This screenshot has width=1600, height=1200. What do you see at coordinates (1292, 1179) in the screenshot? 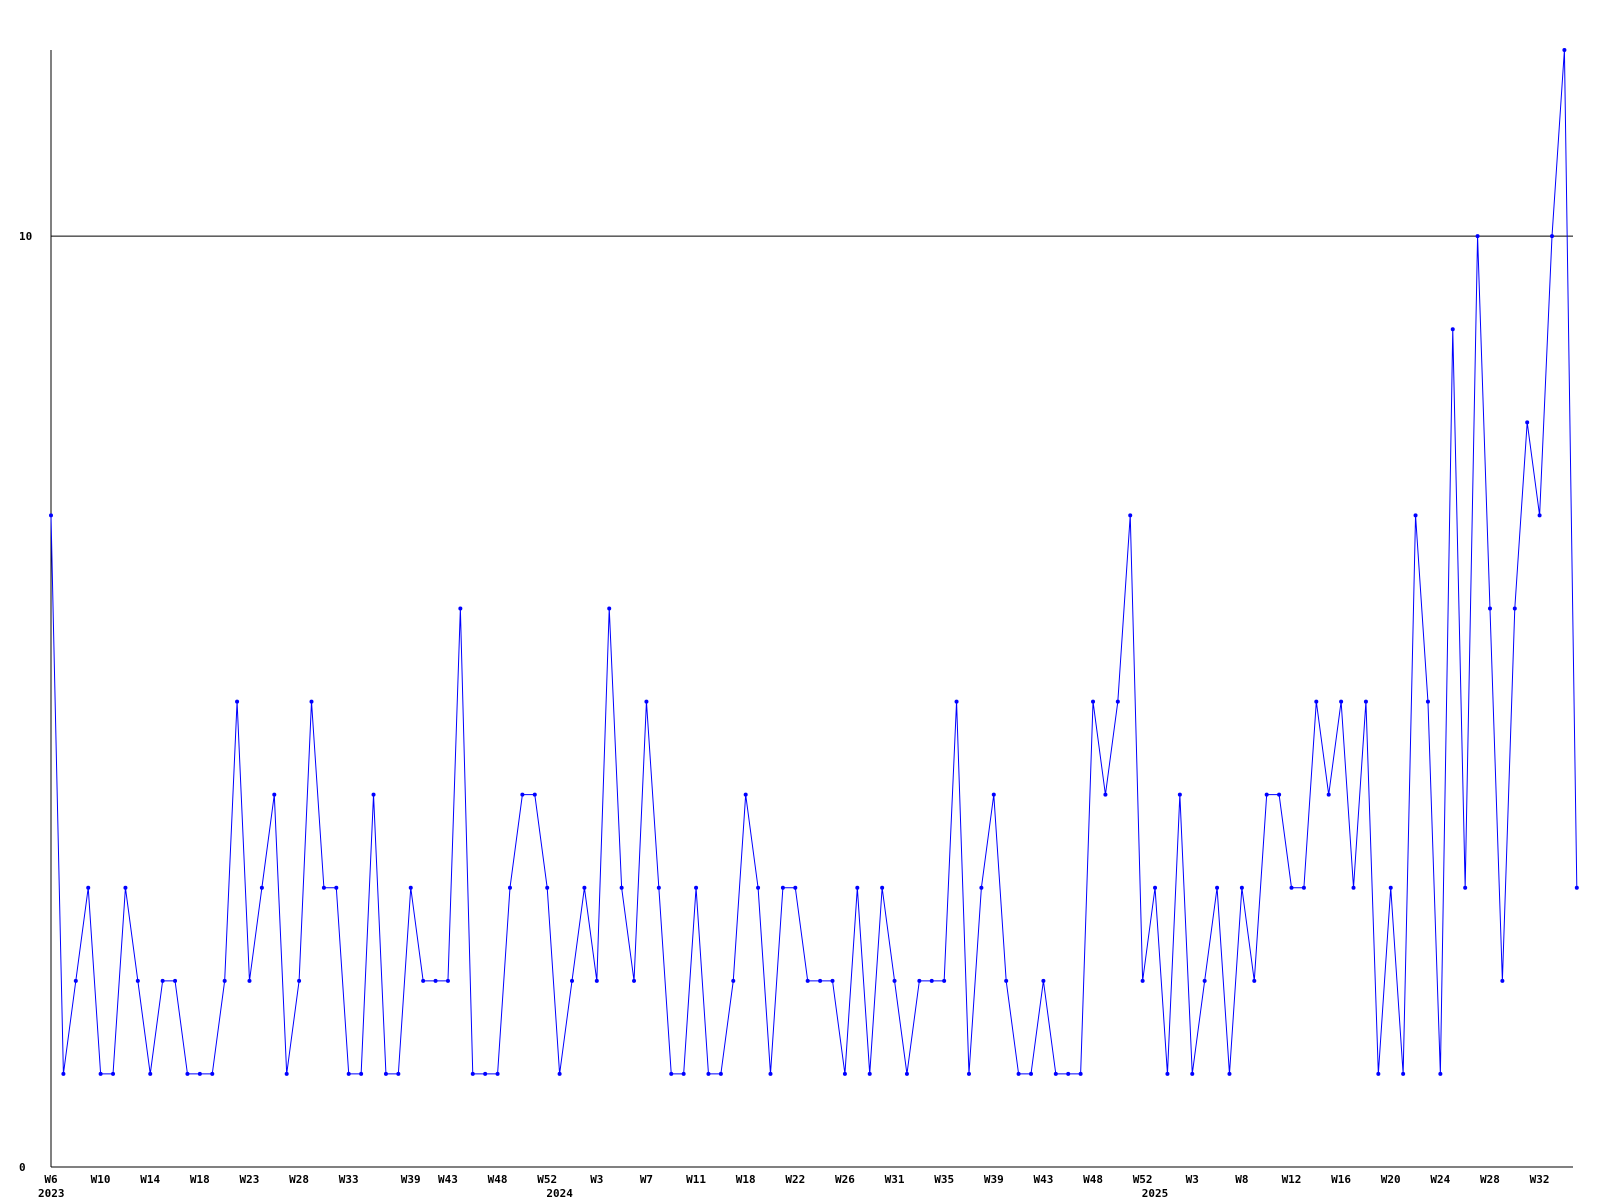
I see `x-tick-label: W12` at bounding box center [1292, 1179].